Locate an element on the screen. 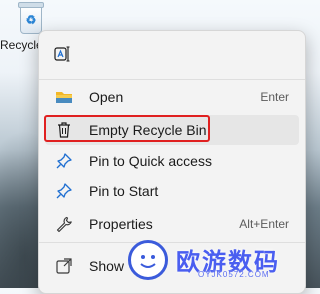 The width and height of the screenshot is (320, 294). watermark-logo is located at coordinates (148, 260).